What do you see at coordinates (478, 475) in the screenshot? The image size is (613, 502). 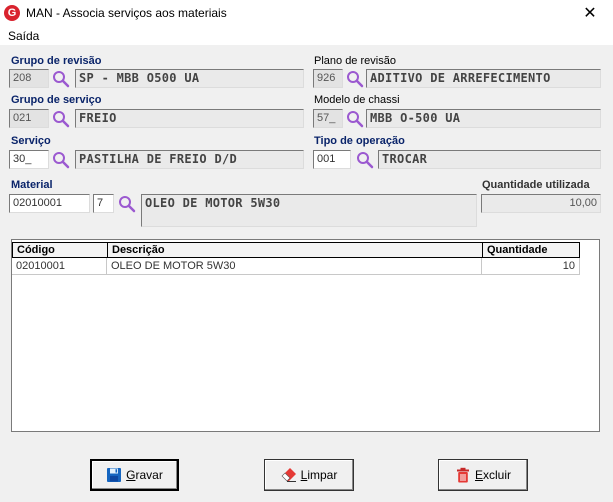 I see `excluir-mnemonic: E` at bounding box center [478, 475].